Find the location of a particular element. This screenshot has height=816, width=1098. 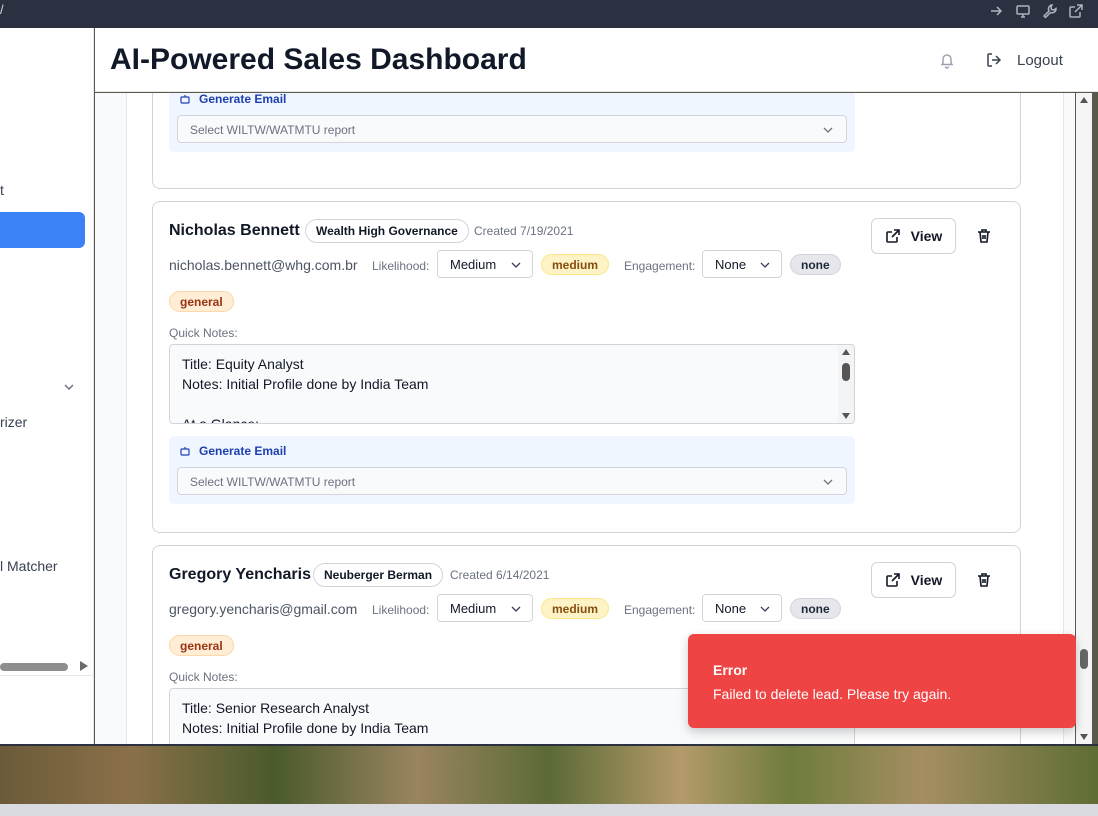

notes-line: At a Glance: is located at coordinates (221, 420).